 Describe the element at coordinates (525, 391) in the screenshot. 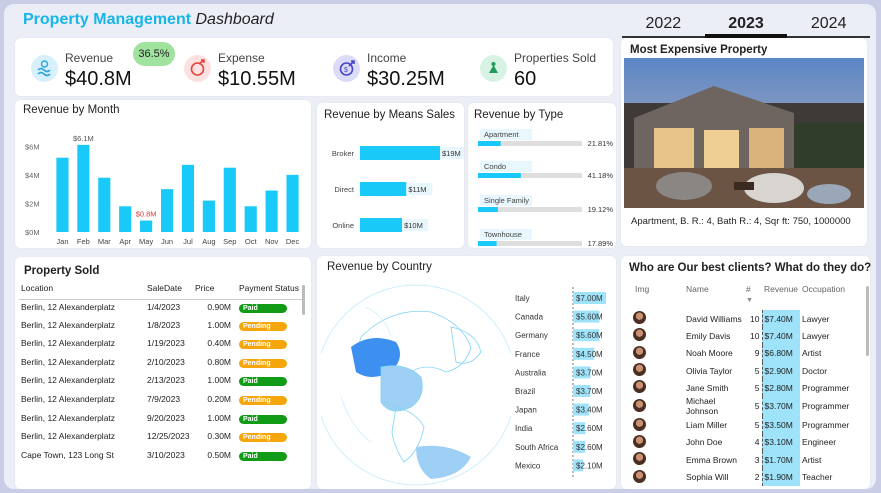

I see `category-label: Brazil` at that location.